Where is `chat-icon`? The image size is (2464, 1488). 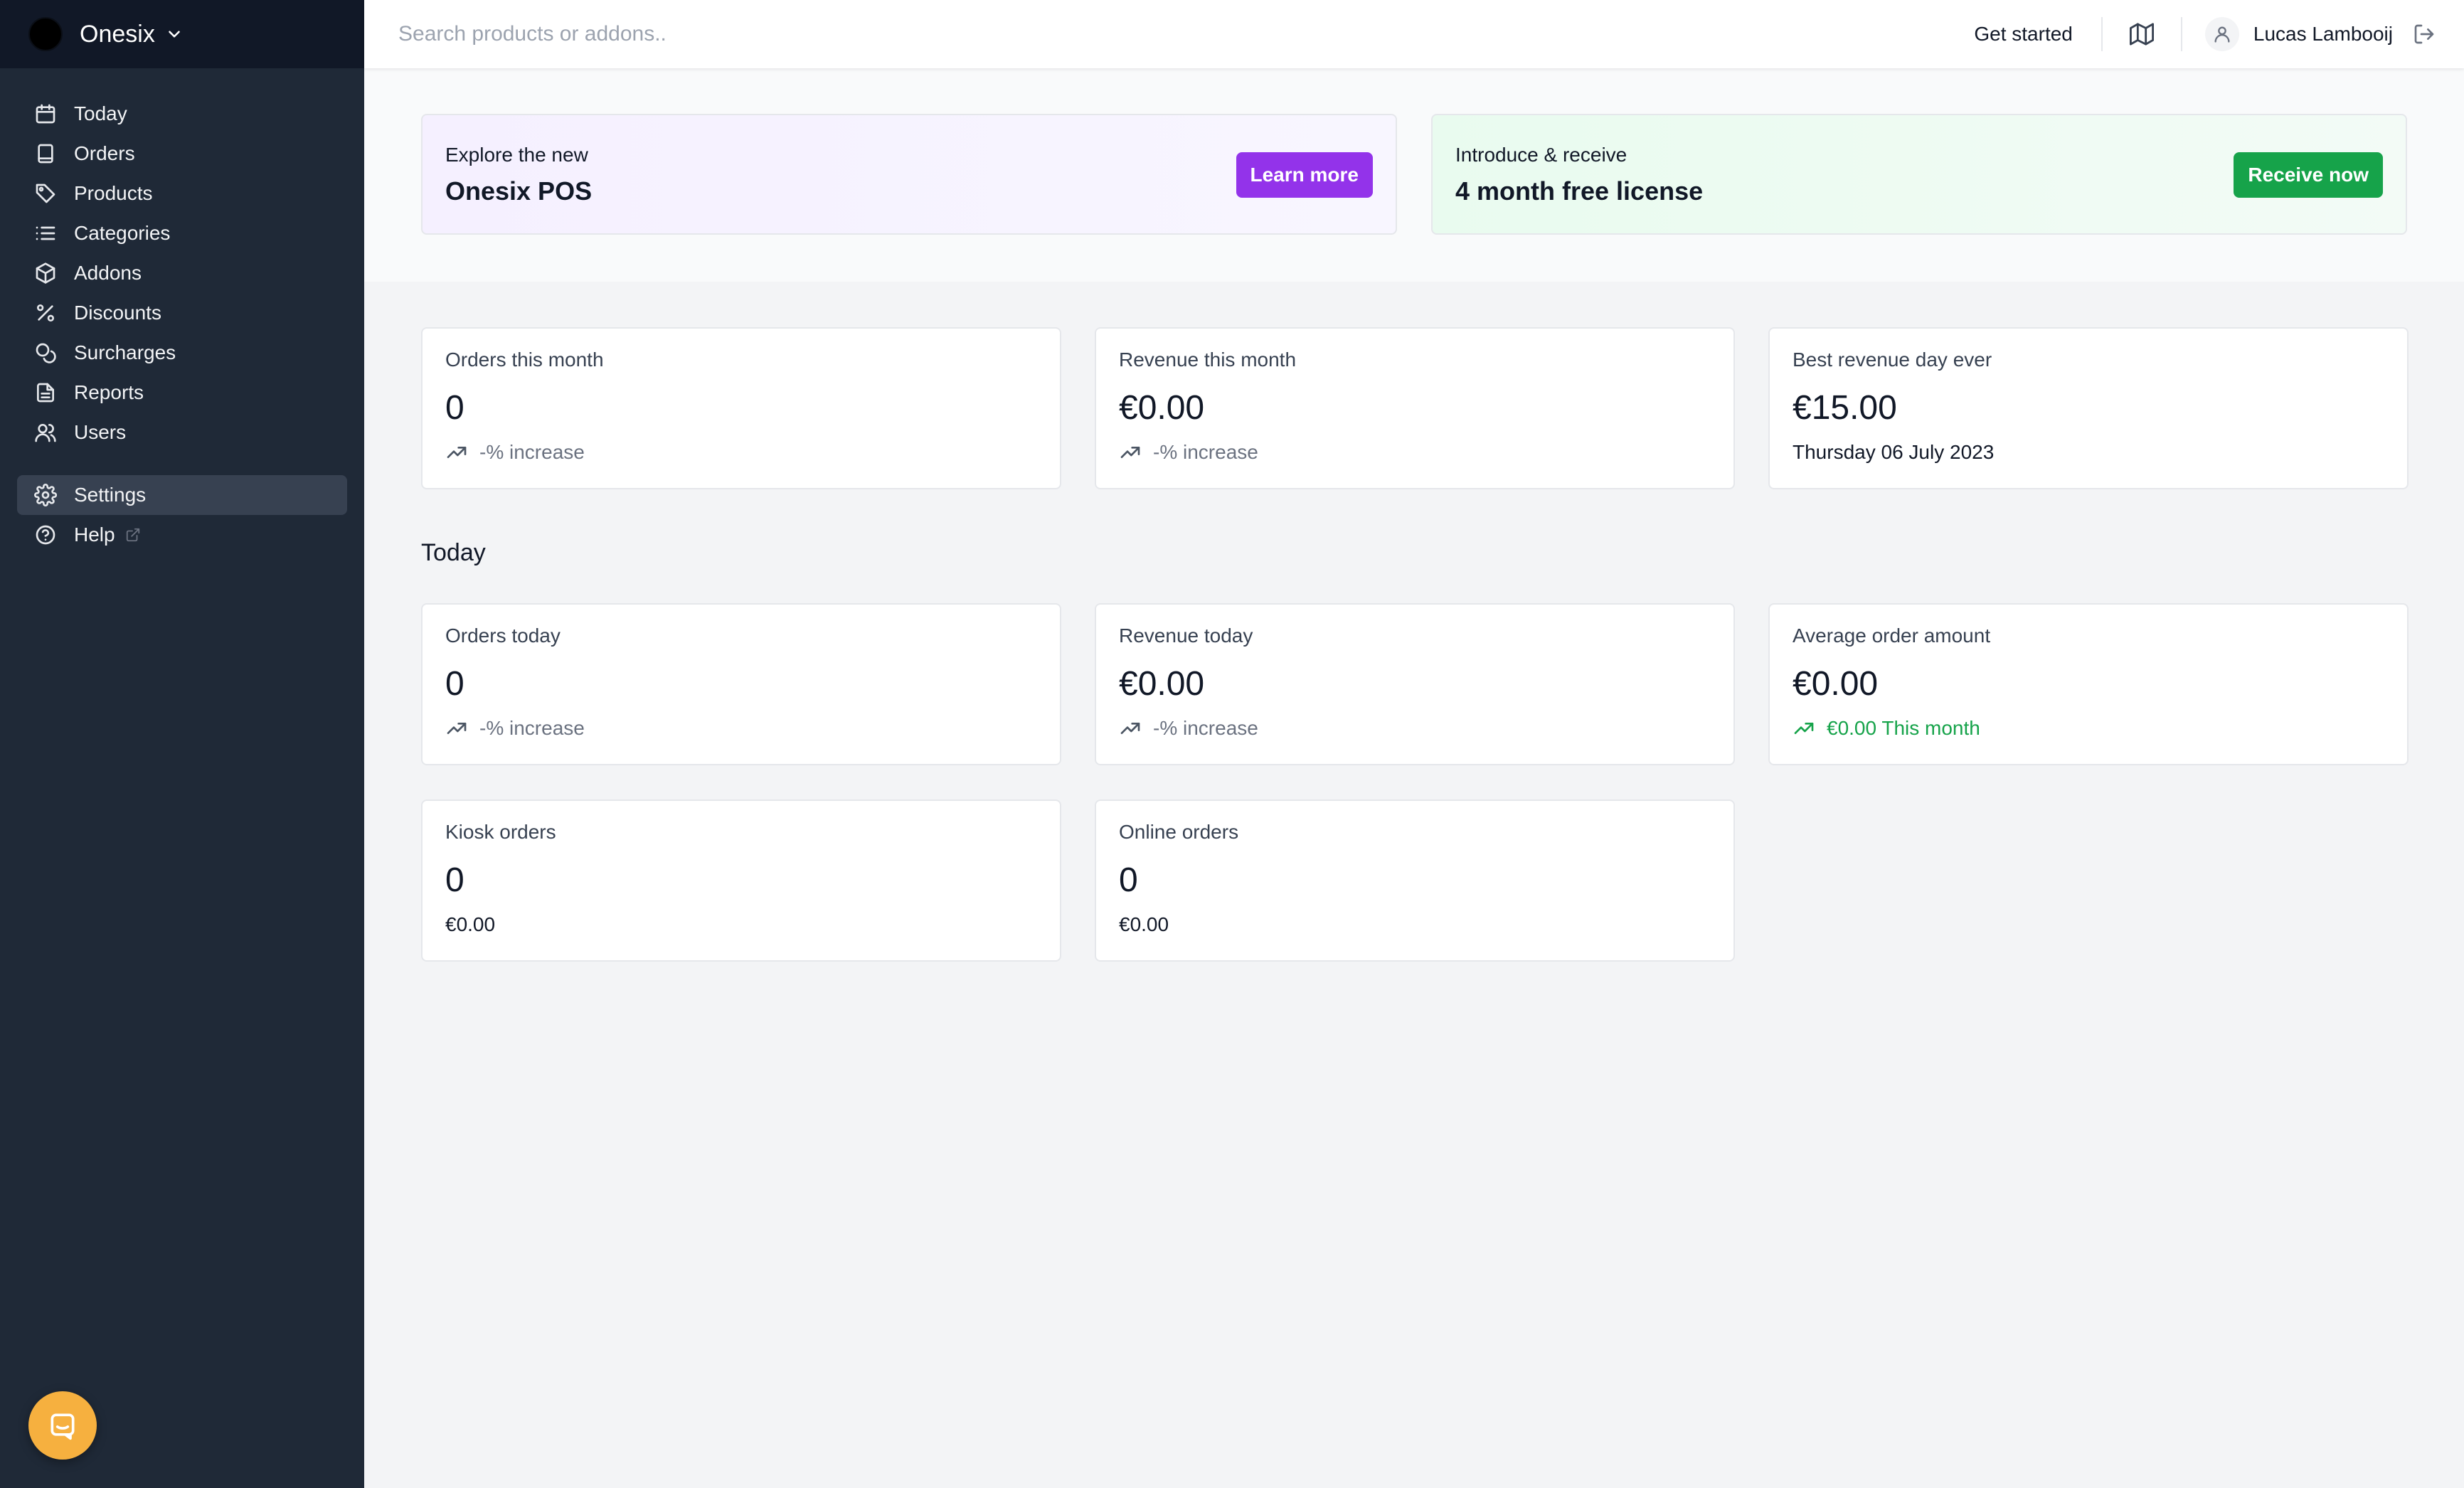 chat-icon is located at coordinates (63, 1426).